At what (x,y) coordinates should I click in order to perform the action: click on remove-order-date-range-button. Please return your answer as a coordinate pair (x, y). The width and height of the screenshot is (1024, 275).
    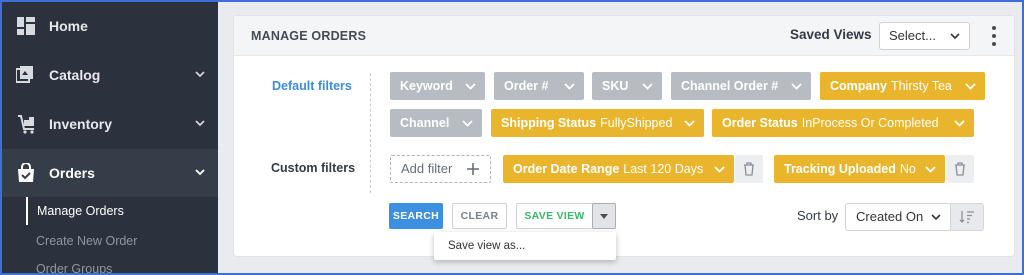
    Looking at the image, I should click on (749, 169).